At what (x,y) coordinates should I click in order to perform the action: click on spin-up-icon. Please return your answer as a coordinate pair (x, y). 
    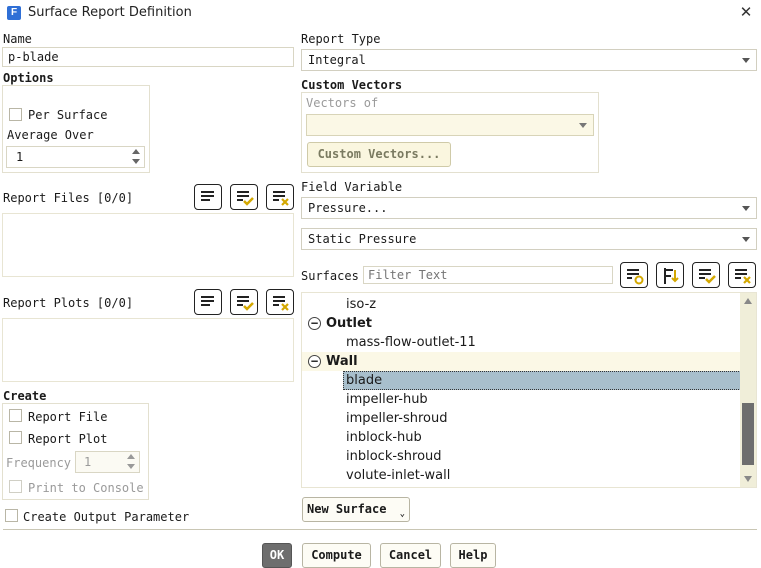
    Looking at the image, I should click on (136, 151).